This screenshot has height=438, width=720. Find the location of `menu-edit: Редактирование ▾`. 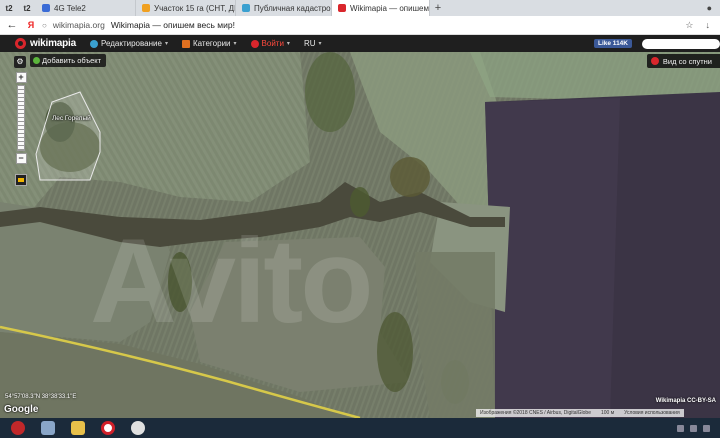

menu-edit: Редактирование ▾ is located at coordinates (129, 43).